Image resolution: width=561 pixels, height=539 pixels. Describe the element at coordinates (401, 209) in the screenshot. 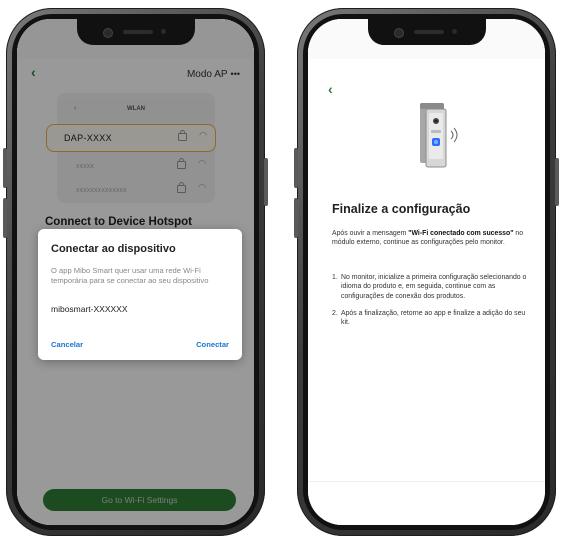

I see `page-title: Finalize a configuração` at that location.